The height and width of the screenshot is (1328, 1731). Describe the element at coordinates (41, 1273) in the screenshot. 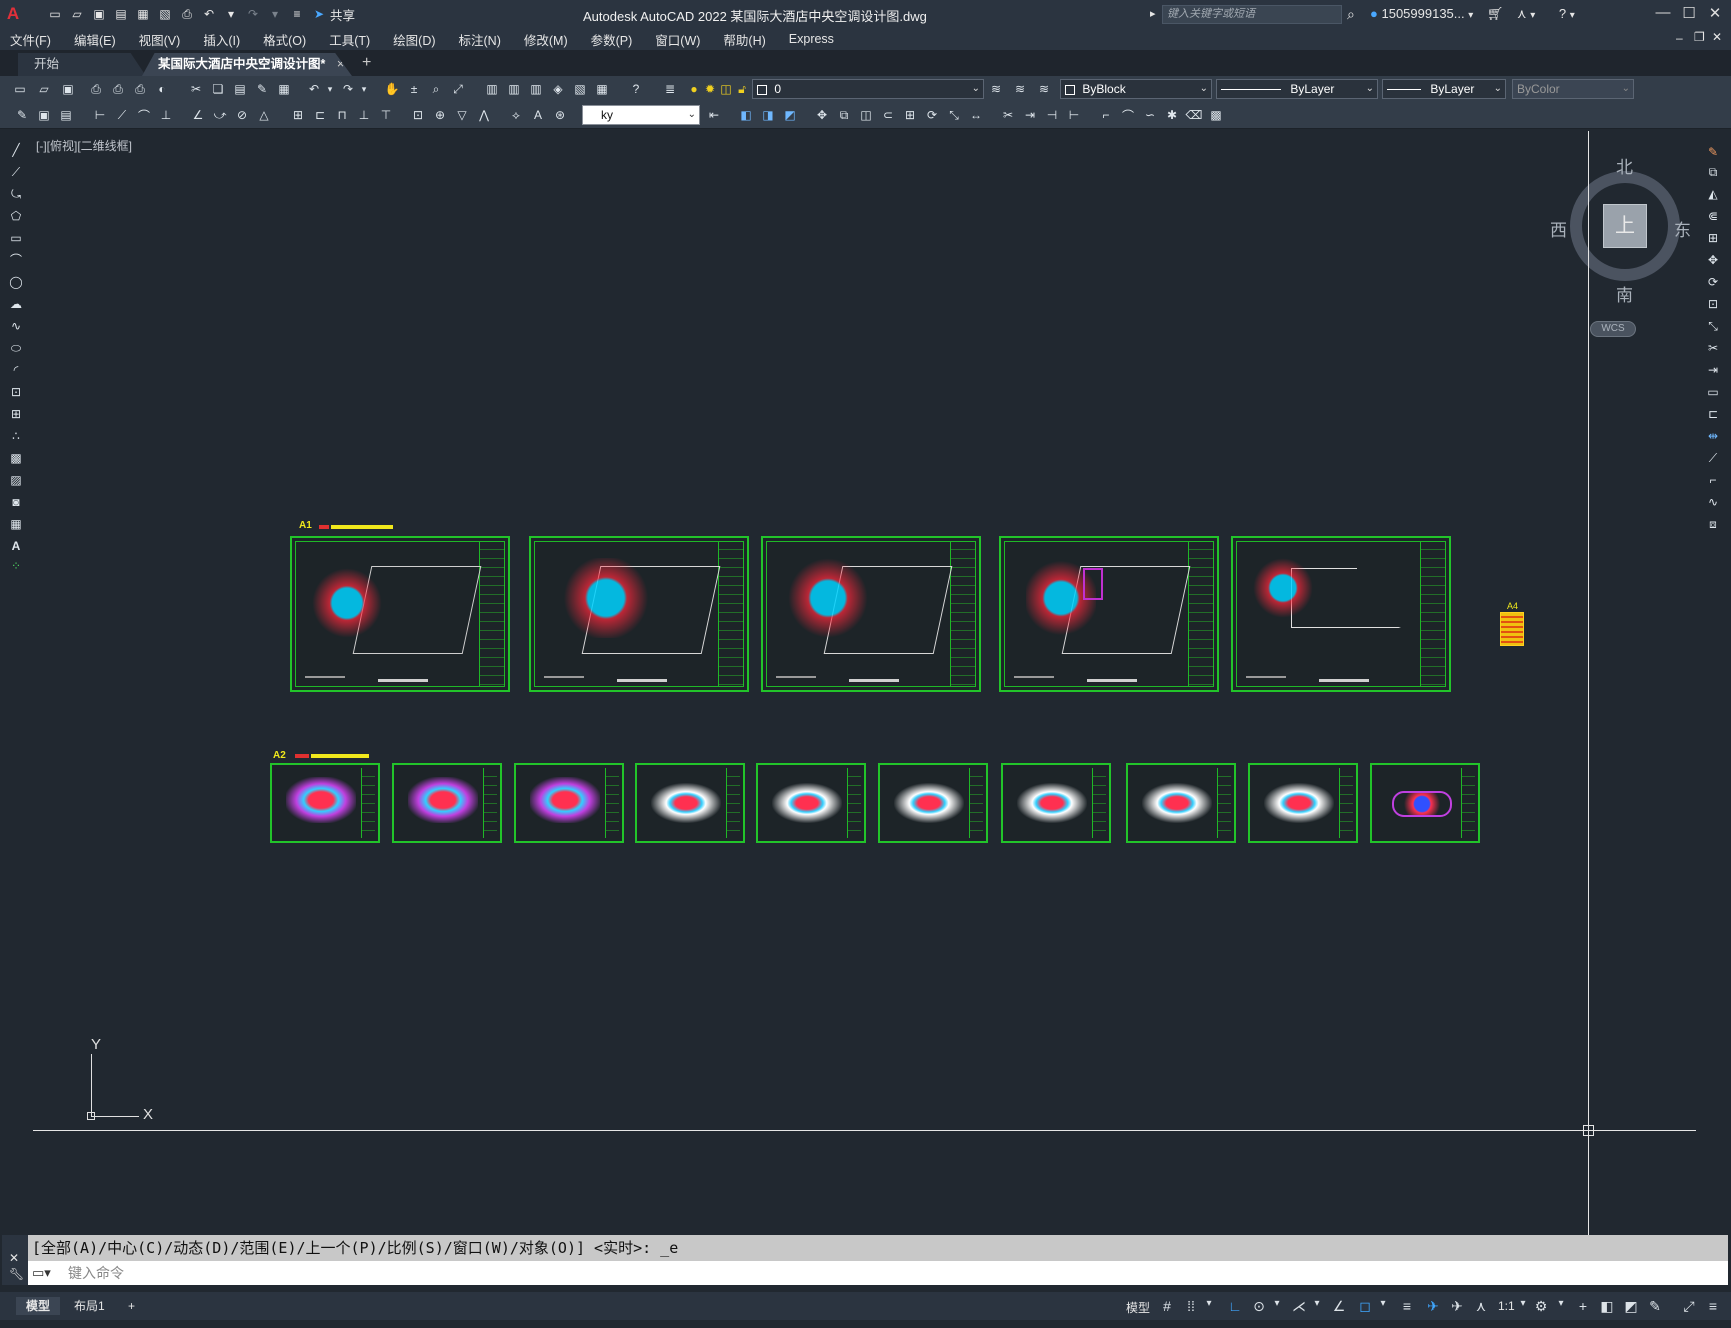

I see `command-prompt-icon: ▭▾` at that location.